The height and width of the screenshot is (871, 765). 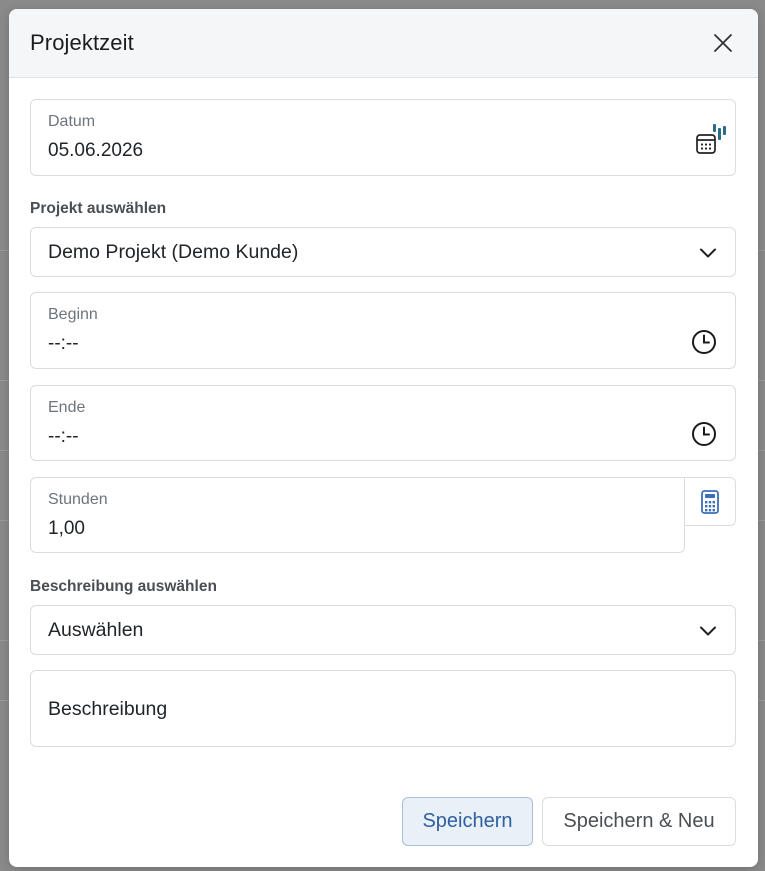 What do you see at coordinates (73, 314) in the screenshot?
I see `start-time-label: Beginn` at bounding box center [73, 314].